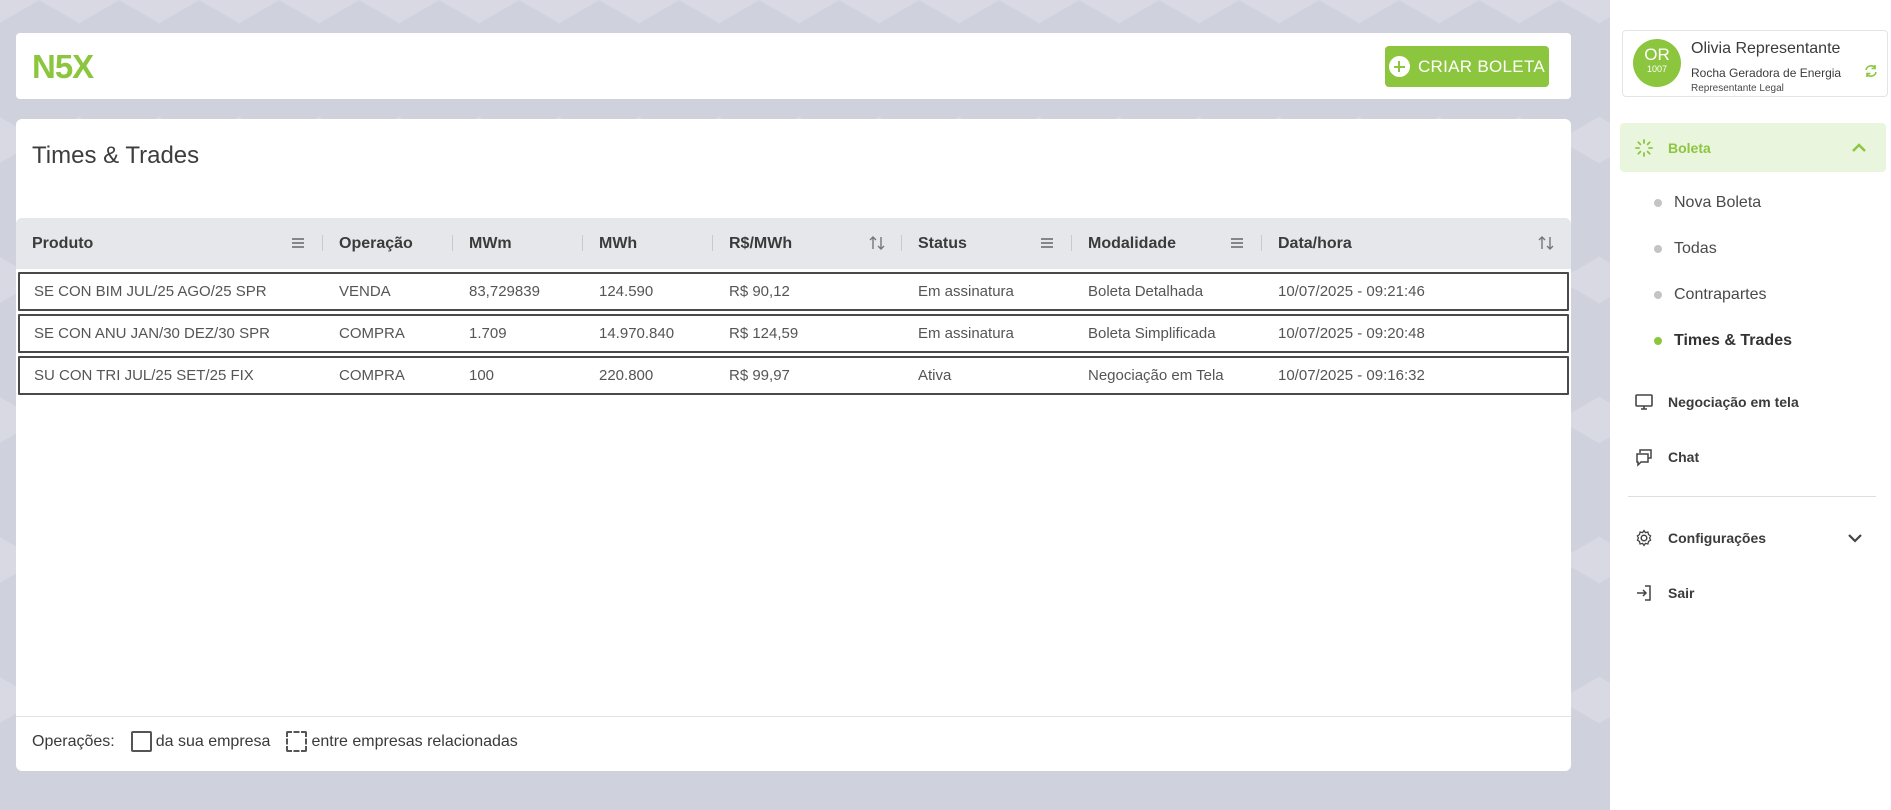 The height and width of the screenshot is (810, 1891). I want to click on cell-mwh: 14.970.840, so click(637, 333).